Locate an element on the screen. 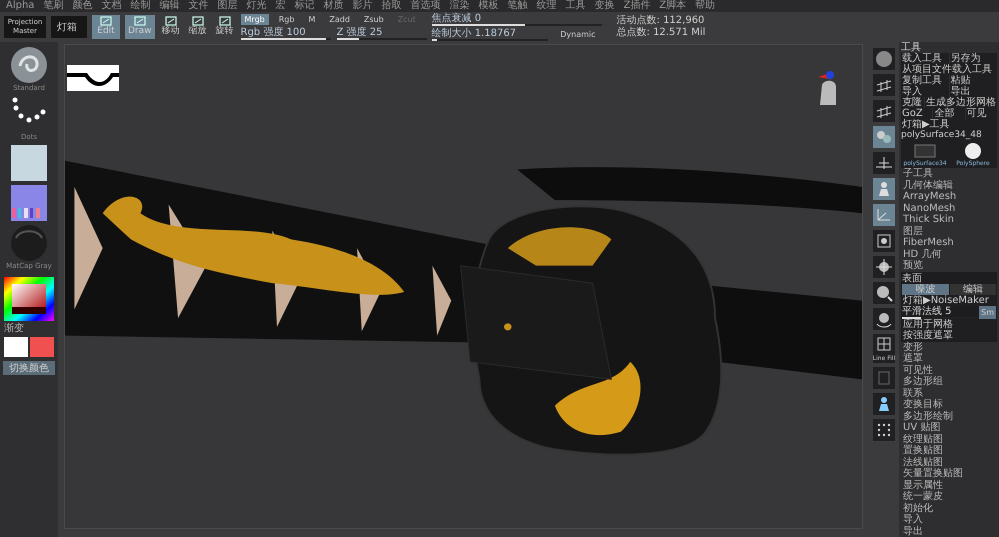  panel-button: 克隆 is located at coordinates (912, 102).